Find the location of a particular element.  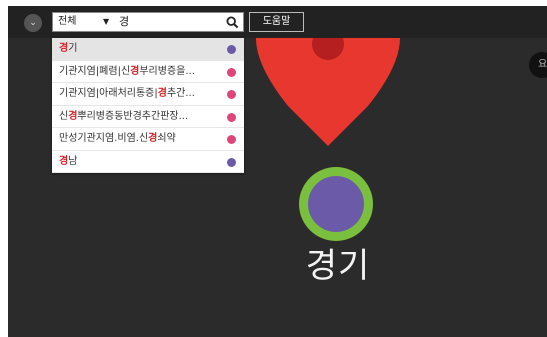

region-label: 경기 is located at coordinates (338, 266).